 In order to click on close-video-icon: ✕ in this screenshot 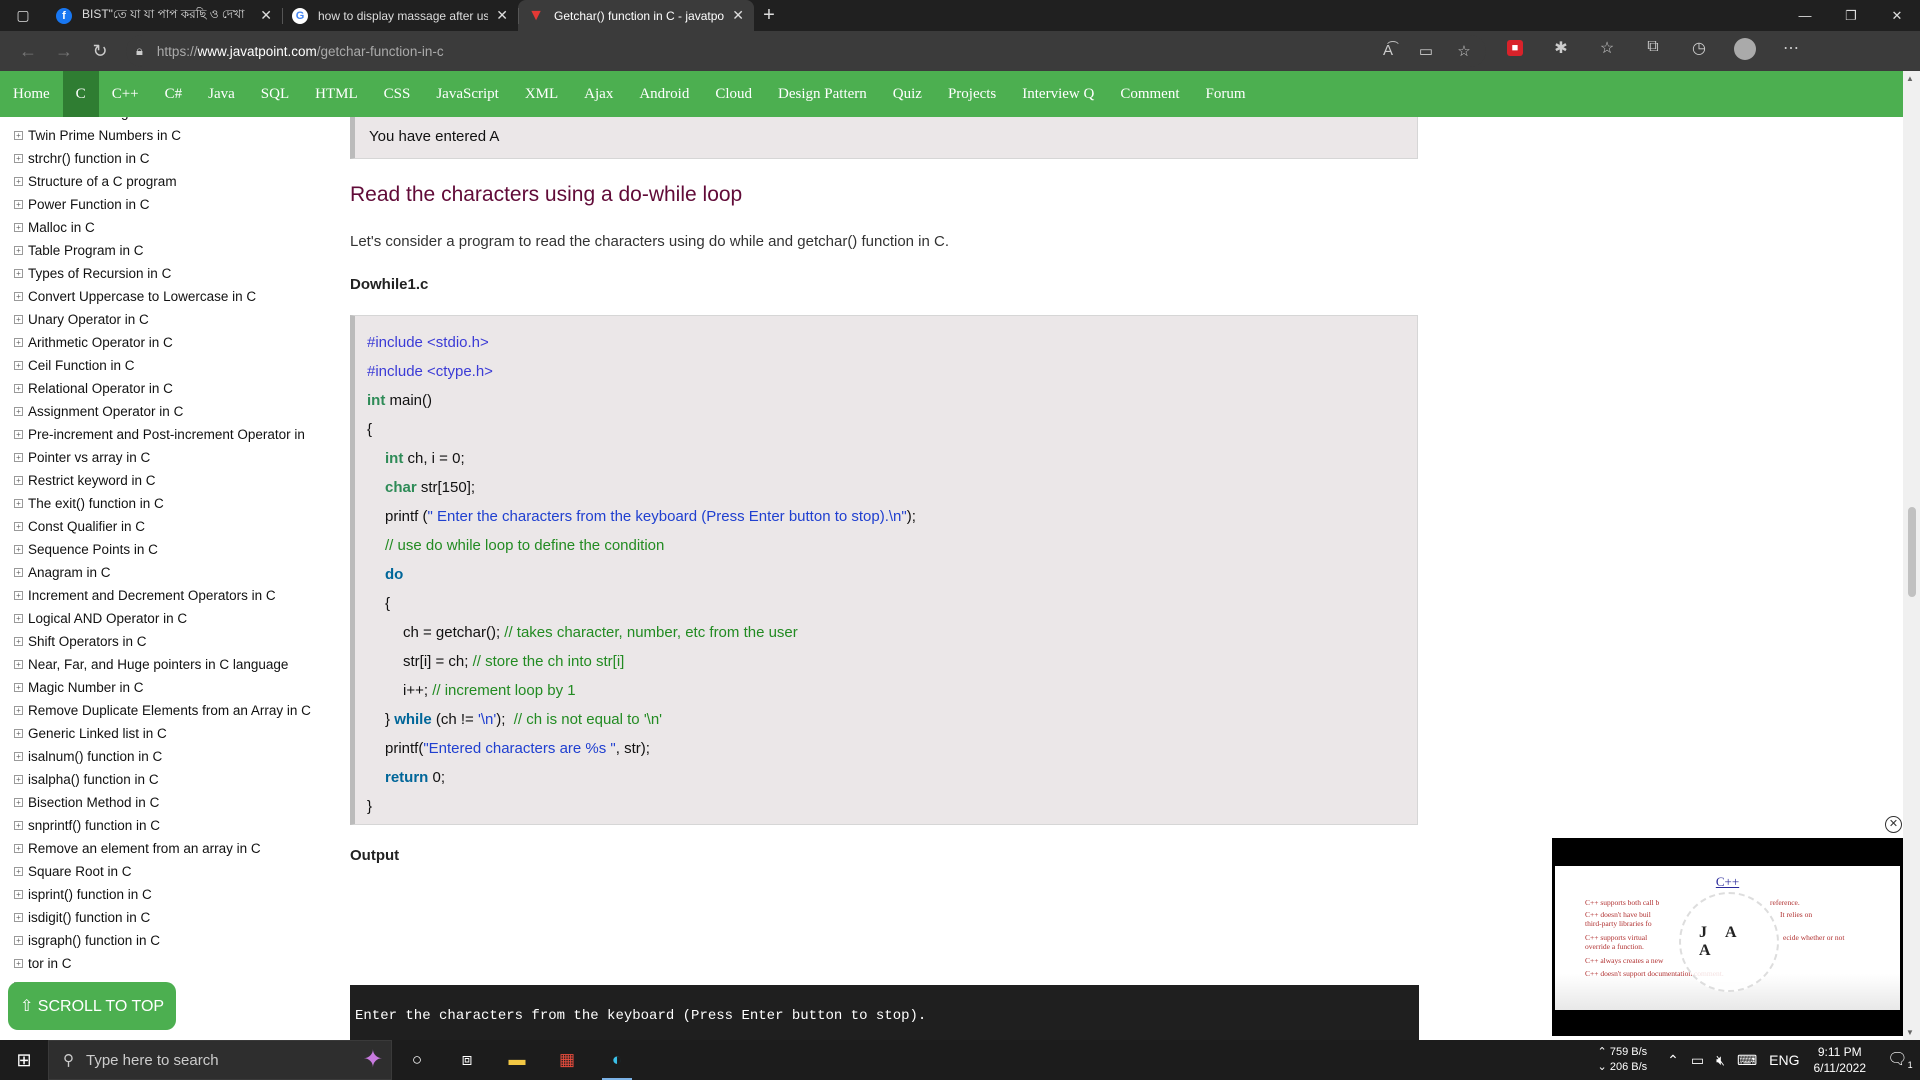, I will do `click(1893, 824)`.